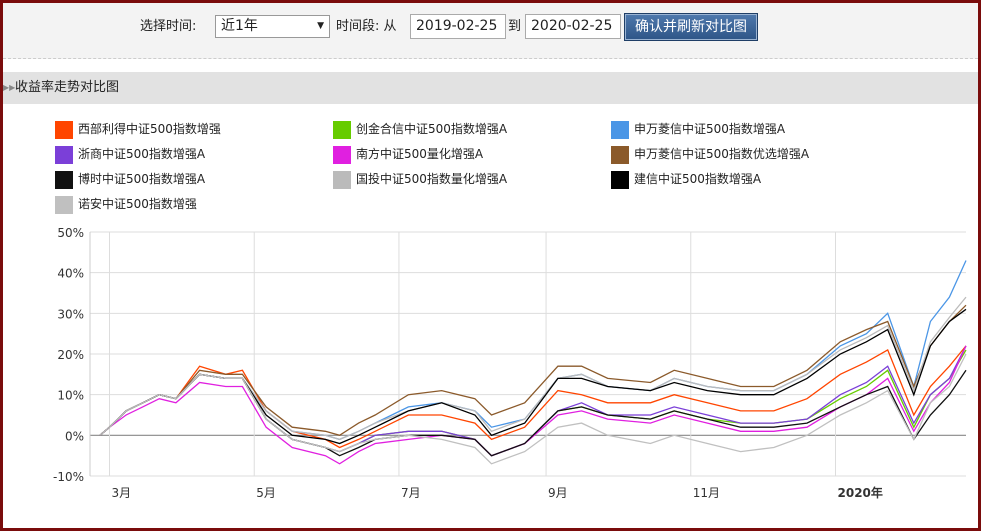 The image size is (981, 531). I want to click on x-tick-label: 2020年, so click(860, 492).